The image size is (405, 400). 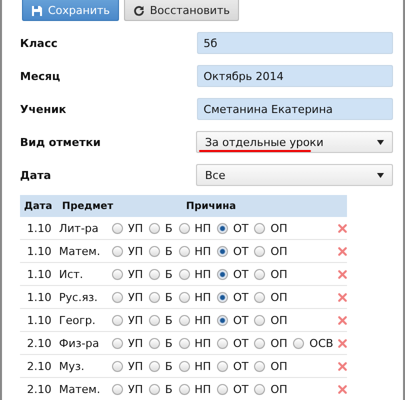 I want to click on column-header: Предмет, so click(x=88, y=206).